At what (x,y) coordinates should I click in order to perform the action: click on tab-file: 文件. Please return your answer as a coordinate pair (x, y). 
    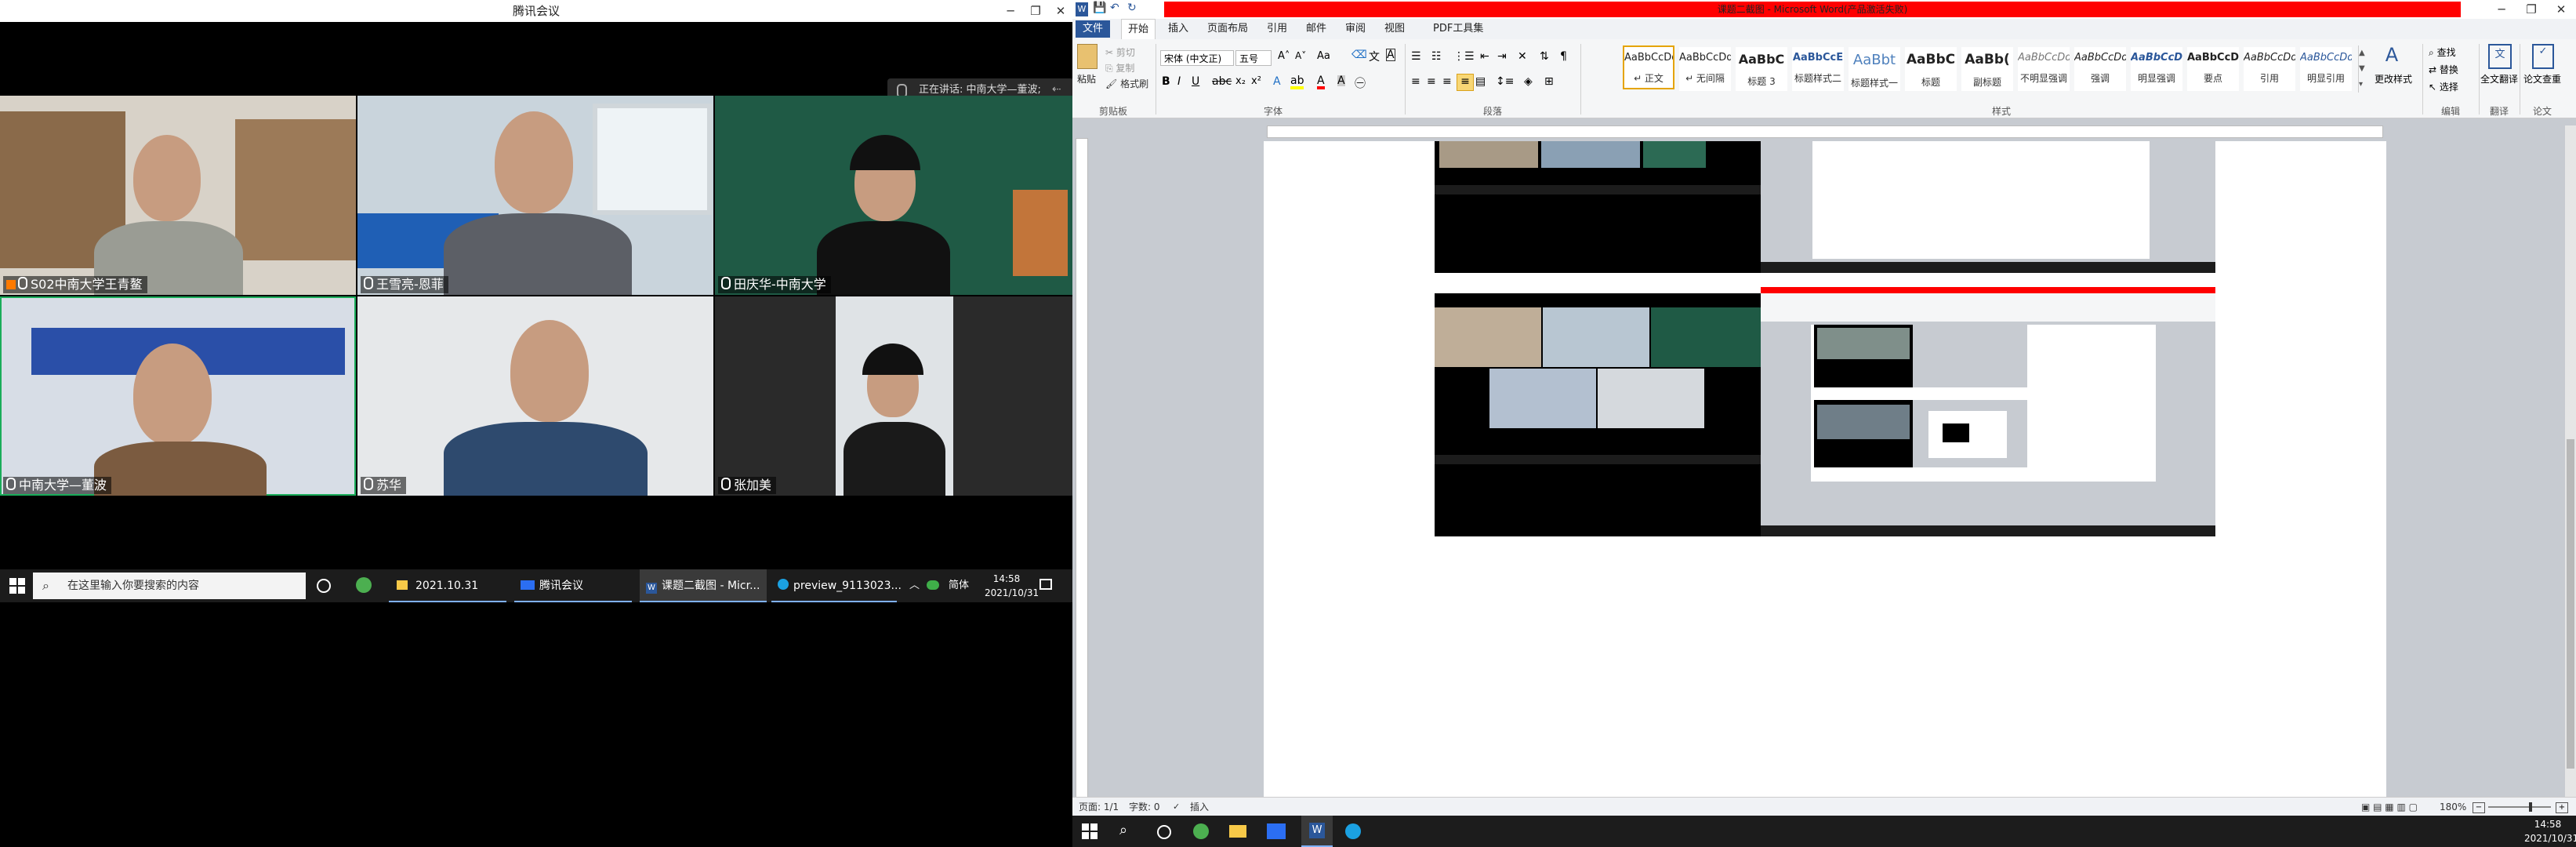
    Looking at the image, I should click on (1093, 29).